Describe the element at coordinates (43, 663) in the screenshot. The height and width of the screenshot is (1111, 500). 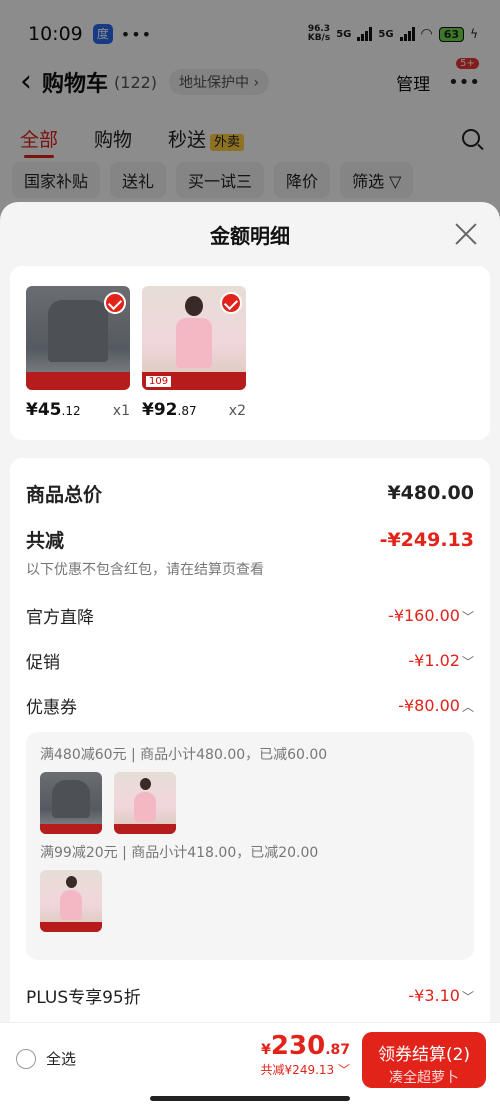
I see `promotion-label: 促销` at that location.